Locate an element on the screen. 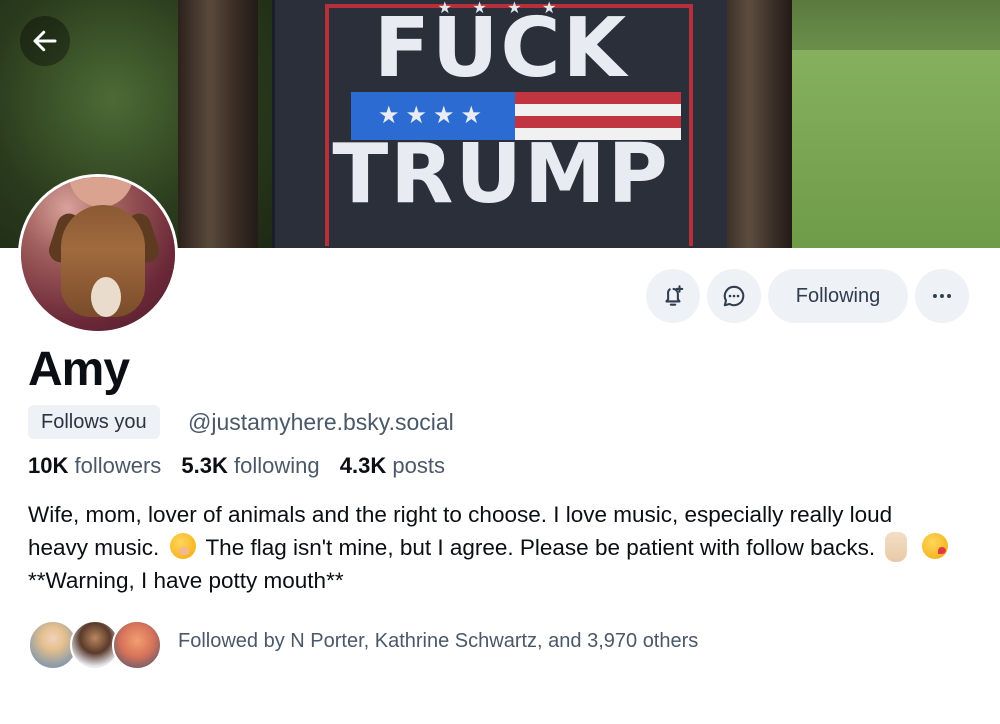 The image size is (1000, 724). flag-top-word: FUCK is located at coordinates (501, 48).